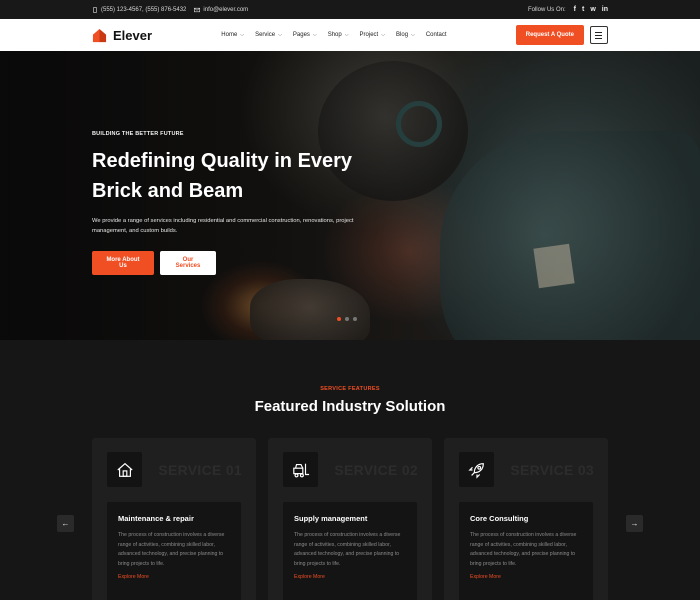 The width and height of the screenshot is (700, 600). What do you see at coordinates (226, 9) in the screenshot?
I see `email-text: info@elever.com` at bounding box center [226, 9].